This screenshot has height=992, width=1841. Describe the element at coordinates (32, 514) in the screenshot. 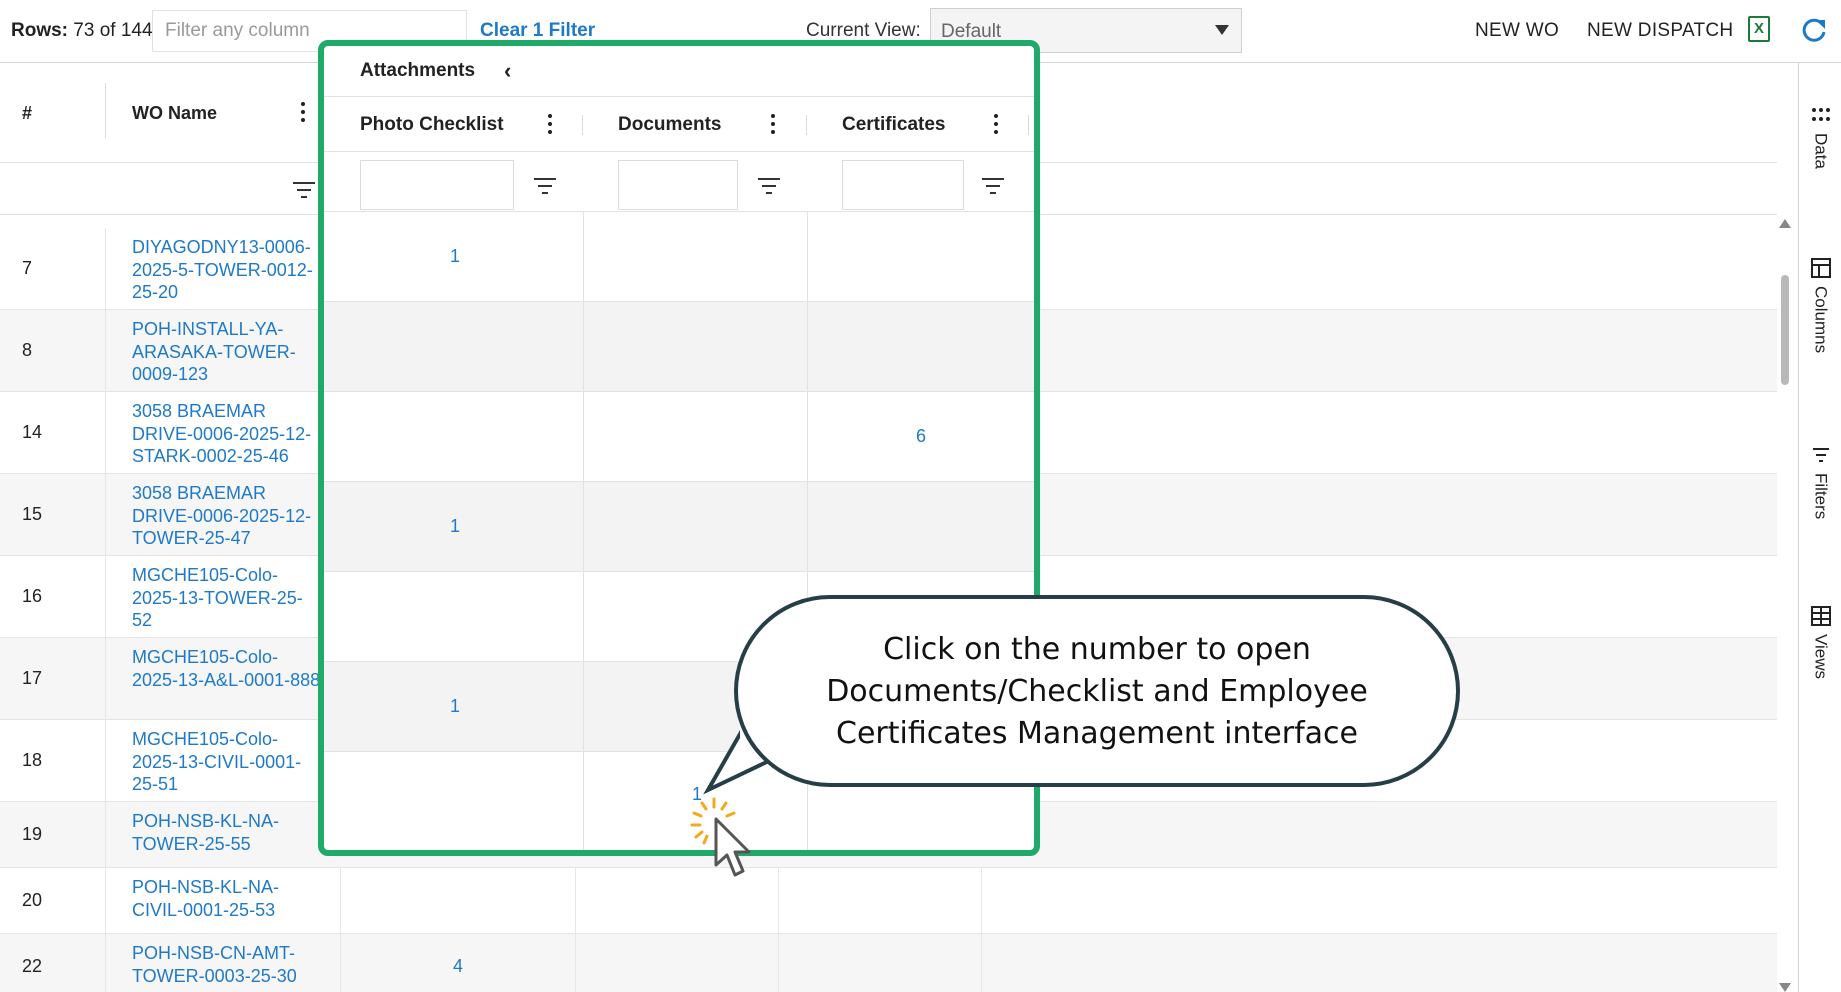

I see `row-number: 15` at that location.